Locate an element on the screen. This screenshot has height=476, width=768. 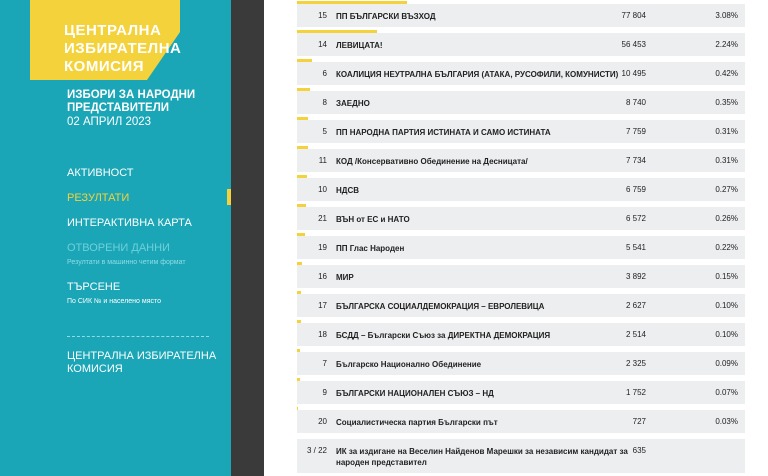
logo-line-3: КОМИСИЯ is located at coordinates (104, 66).